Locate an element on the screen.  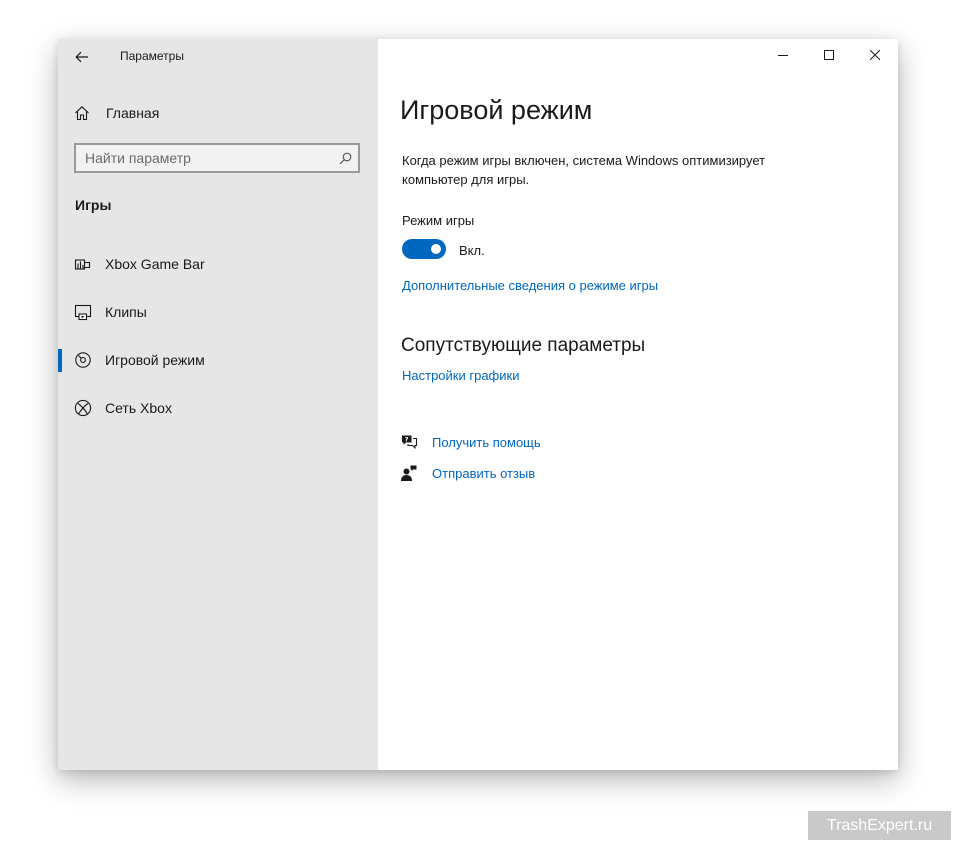
sidebar-item-label: Xbox Game Bar is located at coordinates (155, 264).